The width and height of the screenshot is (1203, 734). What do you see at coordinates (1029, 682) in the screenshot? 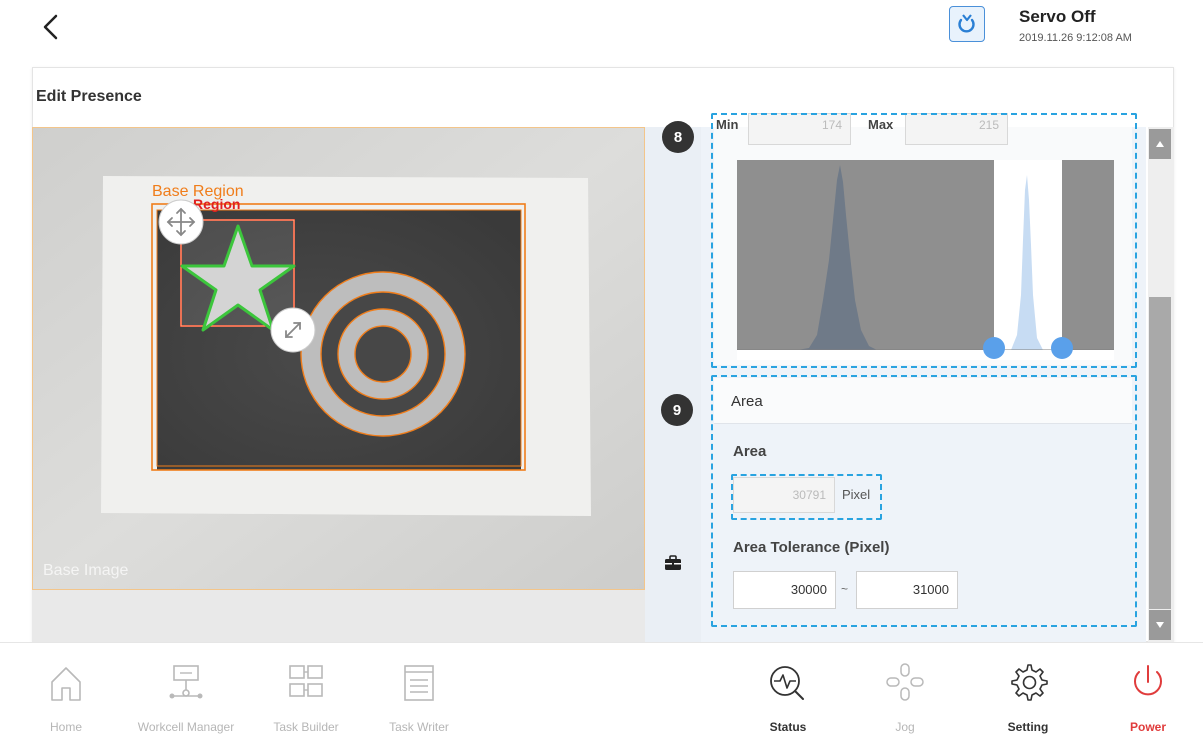
I see `gear-icon` at bounding box center [1029, 682].